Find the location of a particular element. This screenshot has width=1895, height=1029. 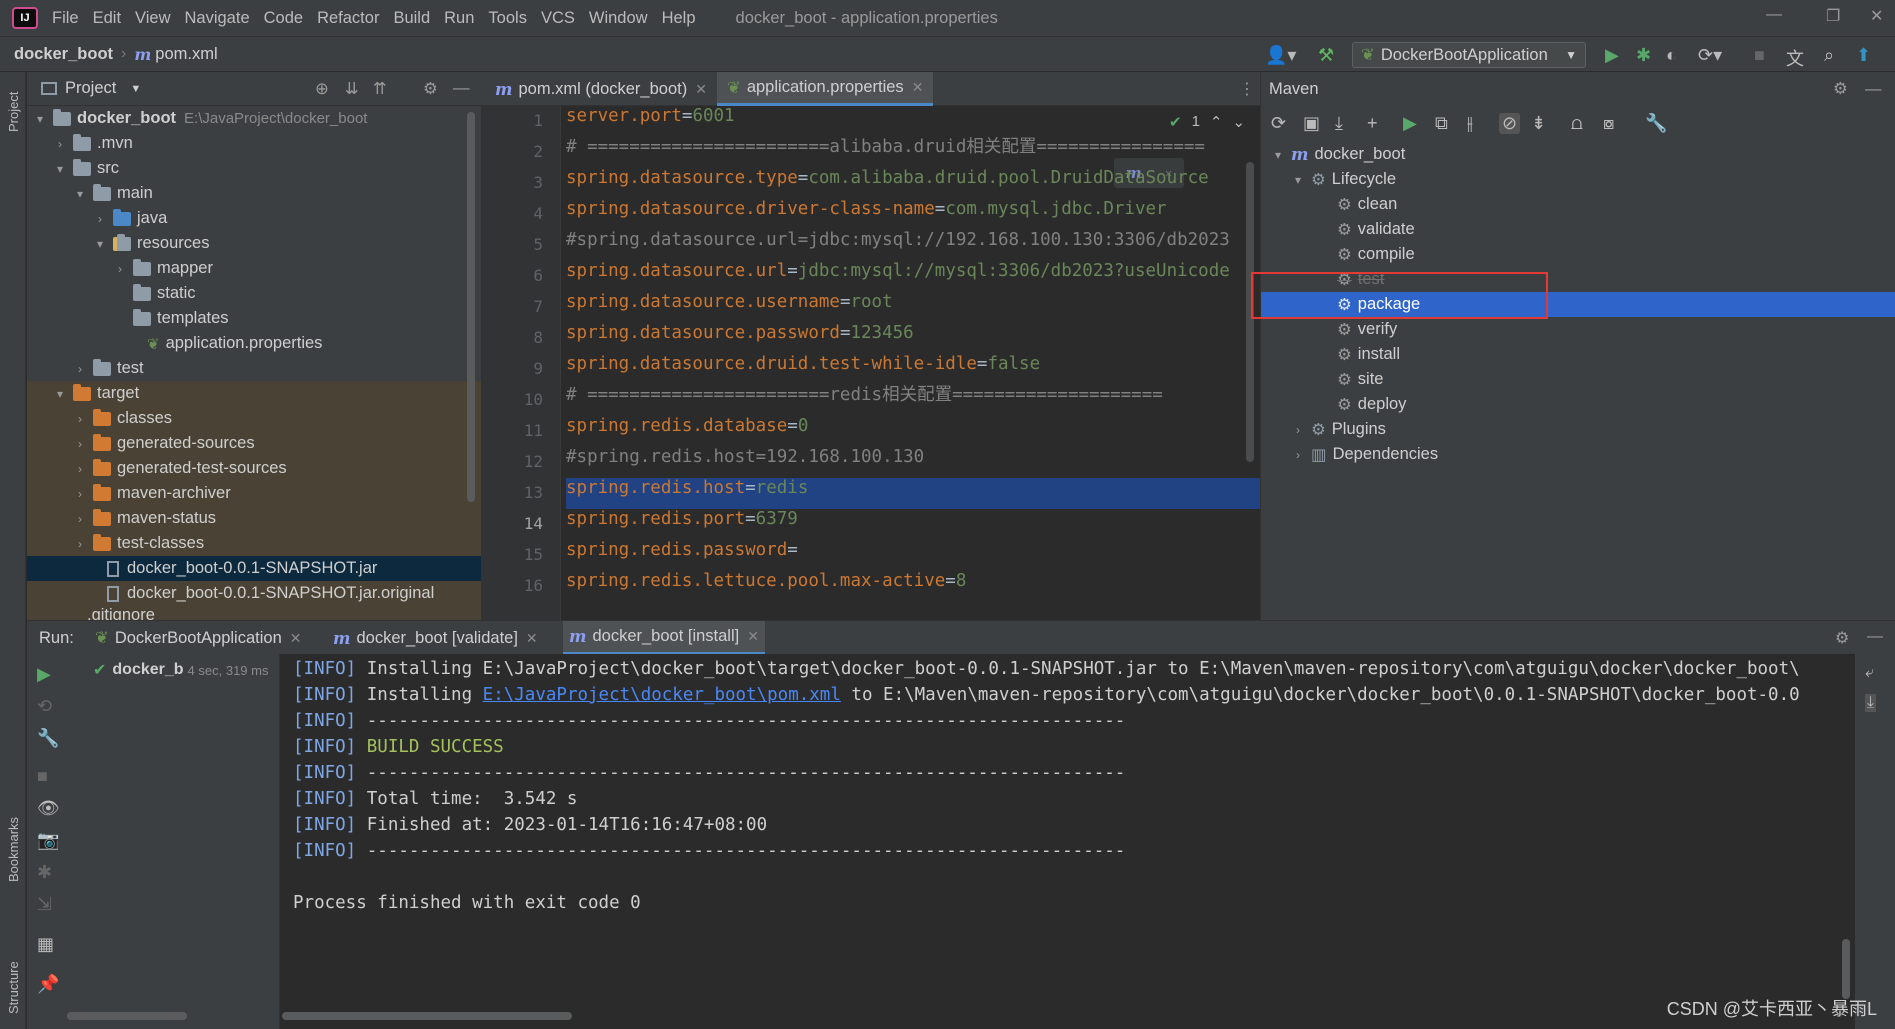

maven-phase-clean: ⚙ clean is located at coordinates (1367, 204).